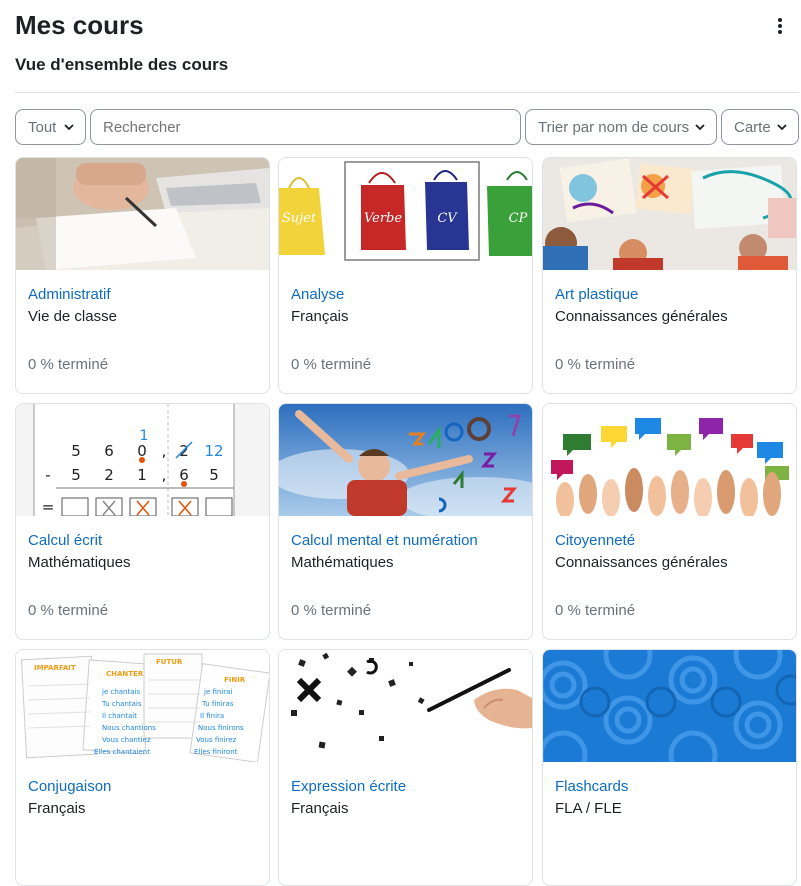 The image size is (801, 886). Describe the element at coordinates (384, 540) in the screenshot. I see `course-name-link: Calcul mental et numération` at that location.